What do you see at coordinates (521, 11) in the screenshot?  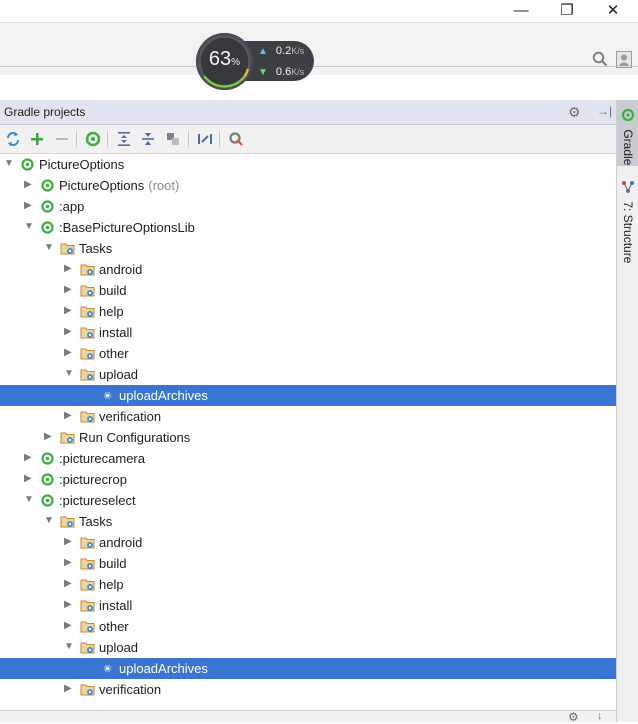 I see `minimize-button: —` at bounding box center [521, 11].